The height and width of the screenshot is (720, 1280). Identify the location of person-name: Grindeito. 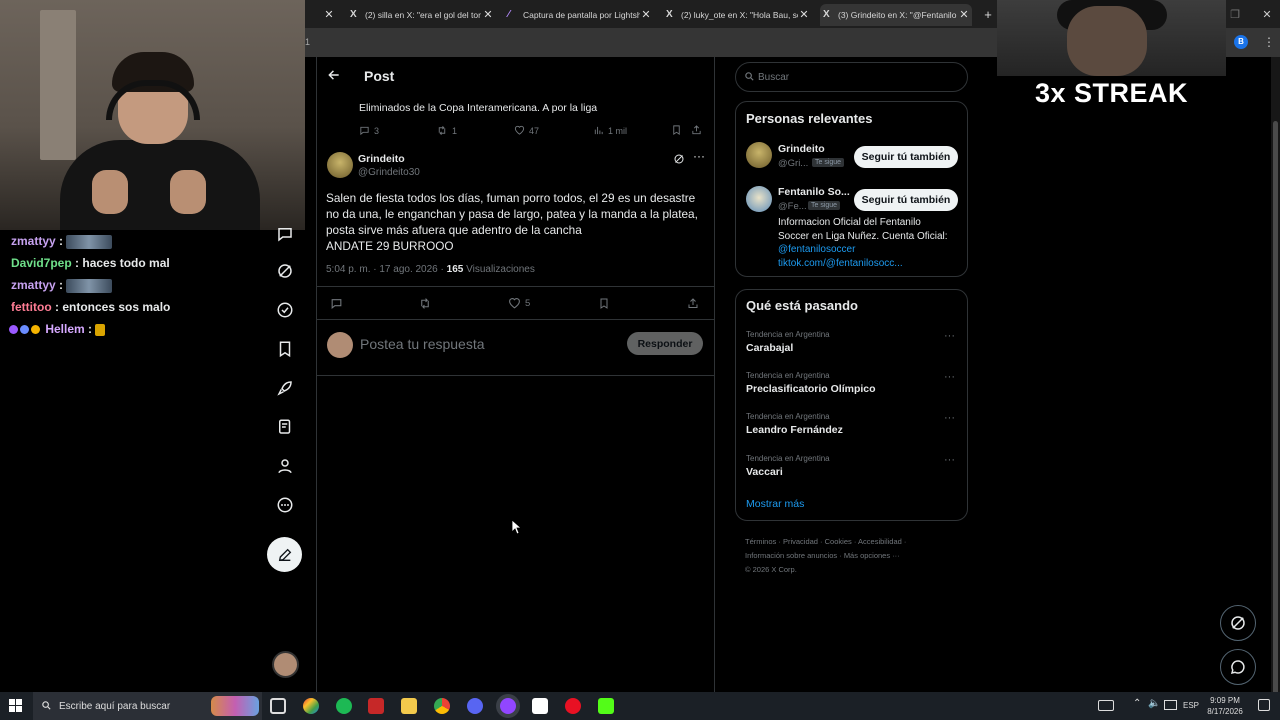
(801, 149).